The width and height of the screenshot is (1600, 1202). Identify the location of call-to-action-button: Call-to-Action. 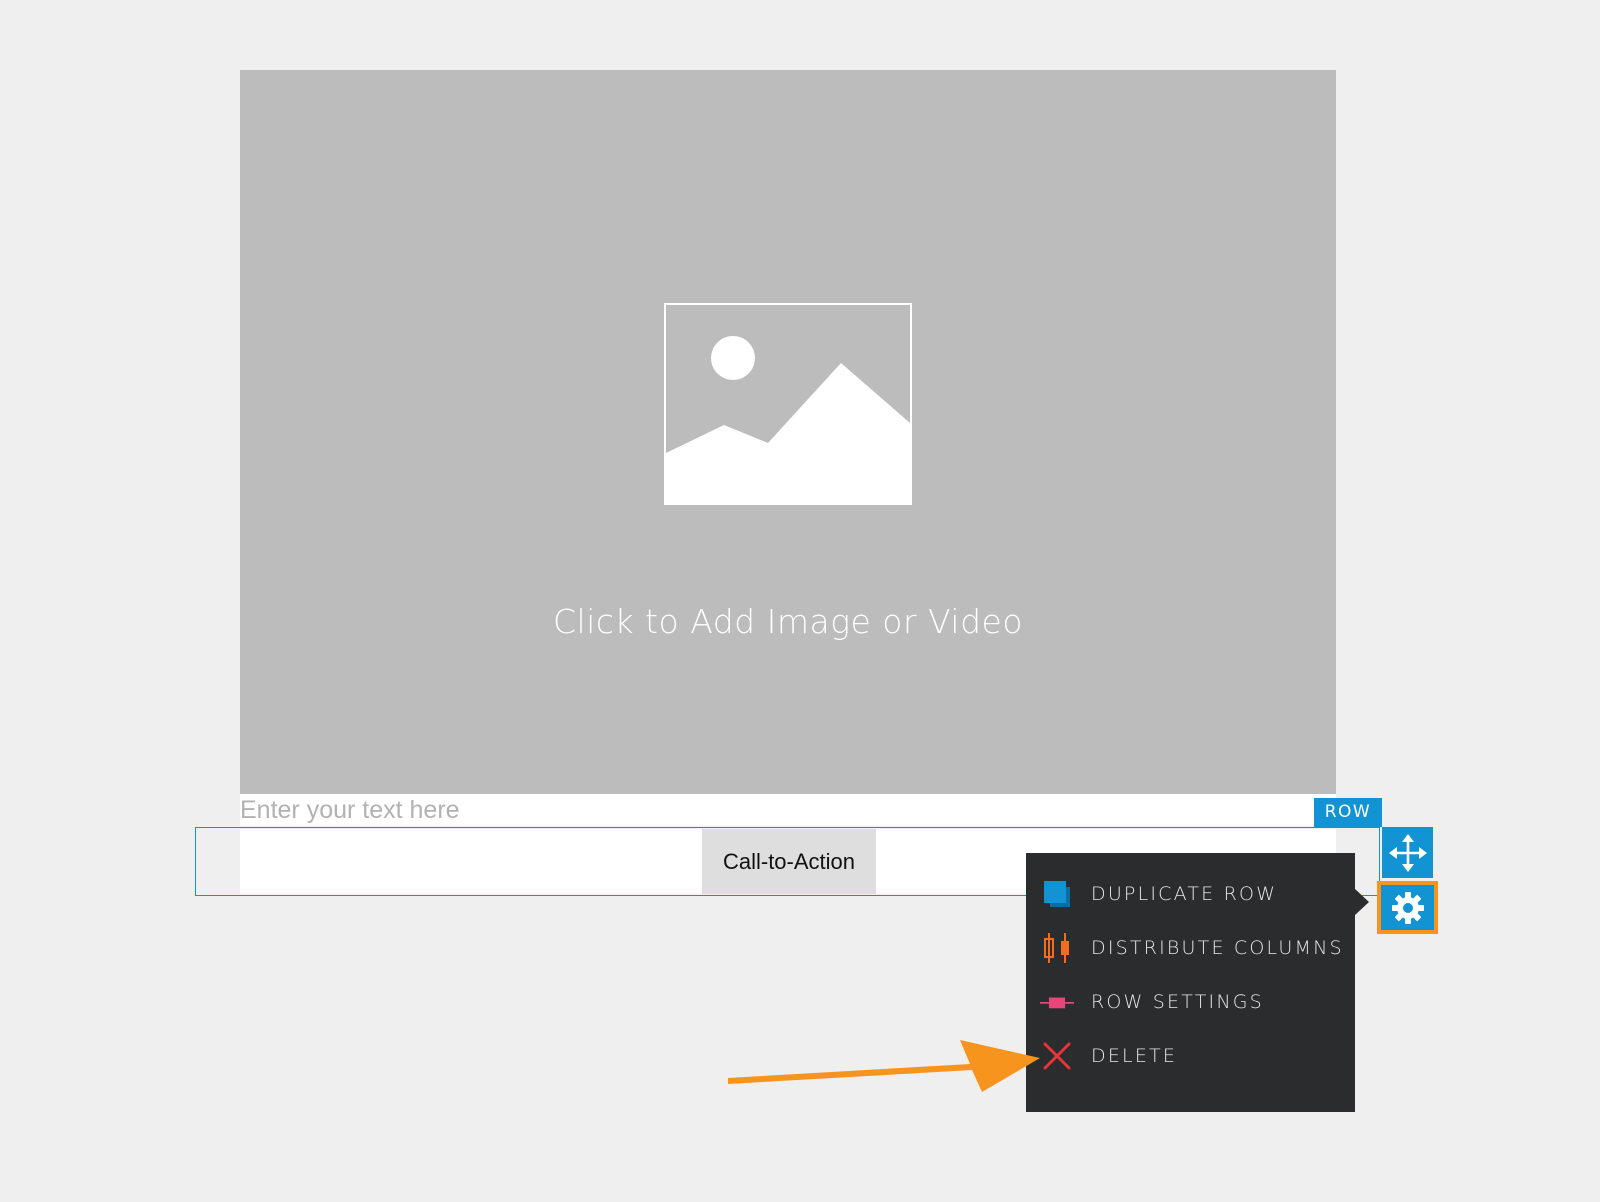
(789, 861).